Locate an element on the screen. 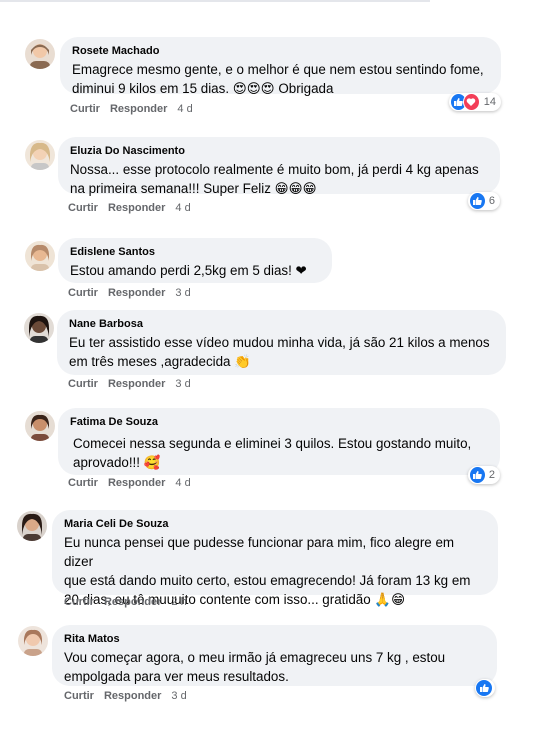 The image size is (538, 738). comment-author: Maria Celi De Souza is located at coordinates (275, 524).